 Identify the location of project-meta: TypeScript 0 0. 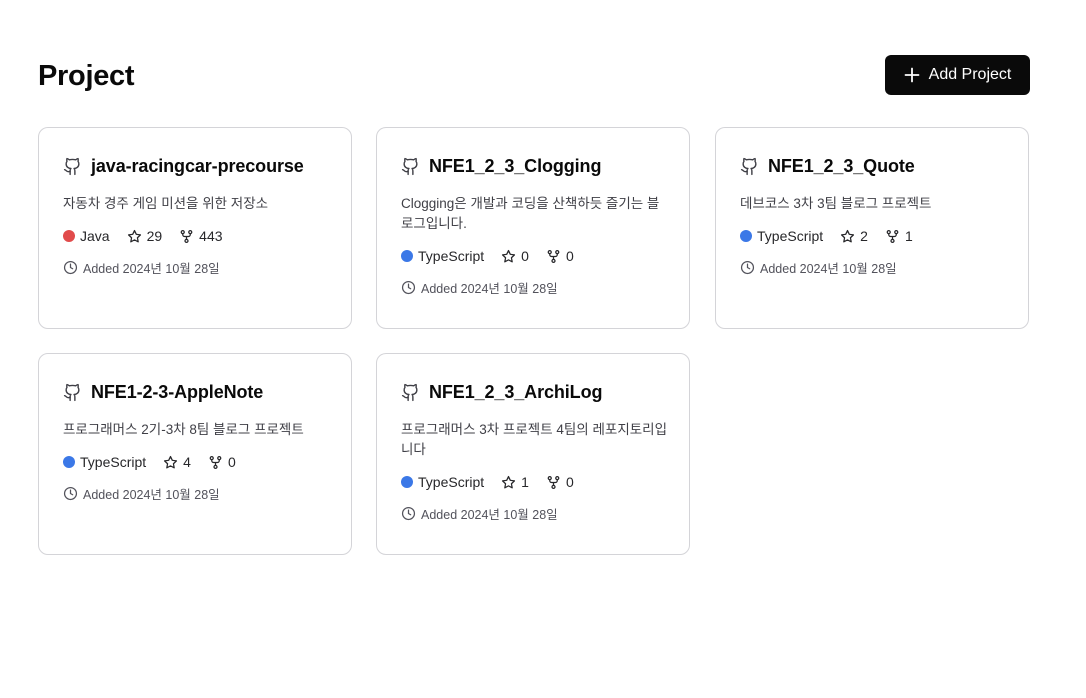
(533, 256).